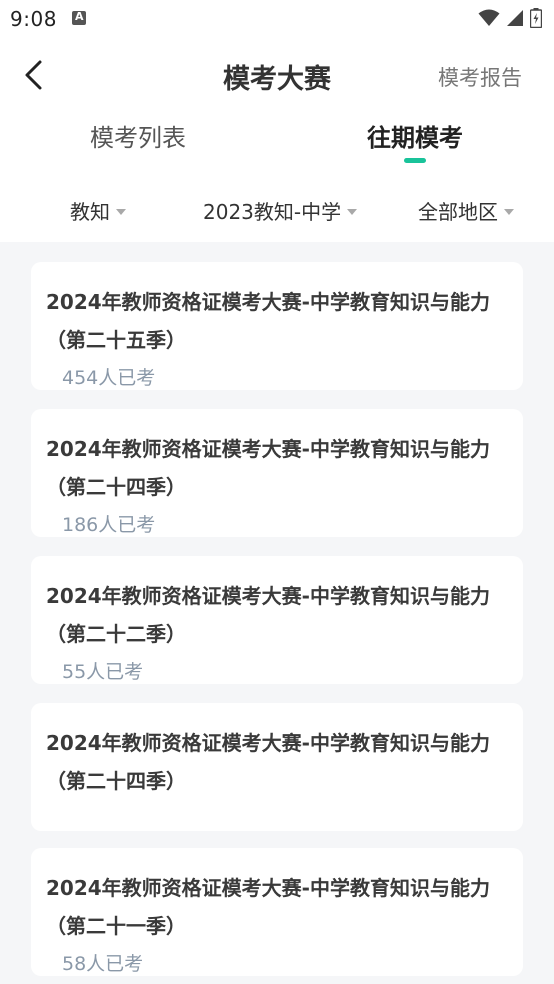 This screenshot has height=984, width=554. I want to click on filter-year-label: 2023教知-中学, so click(272, 212).